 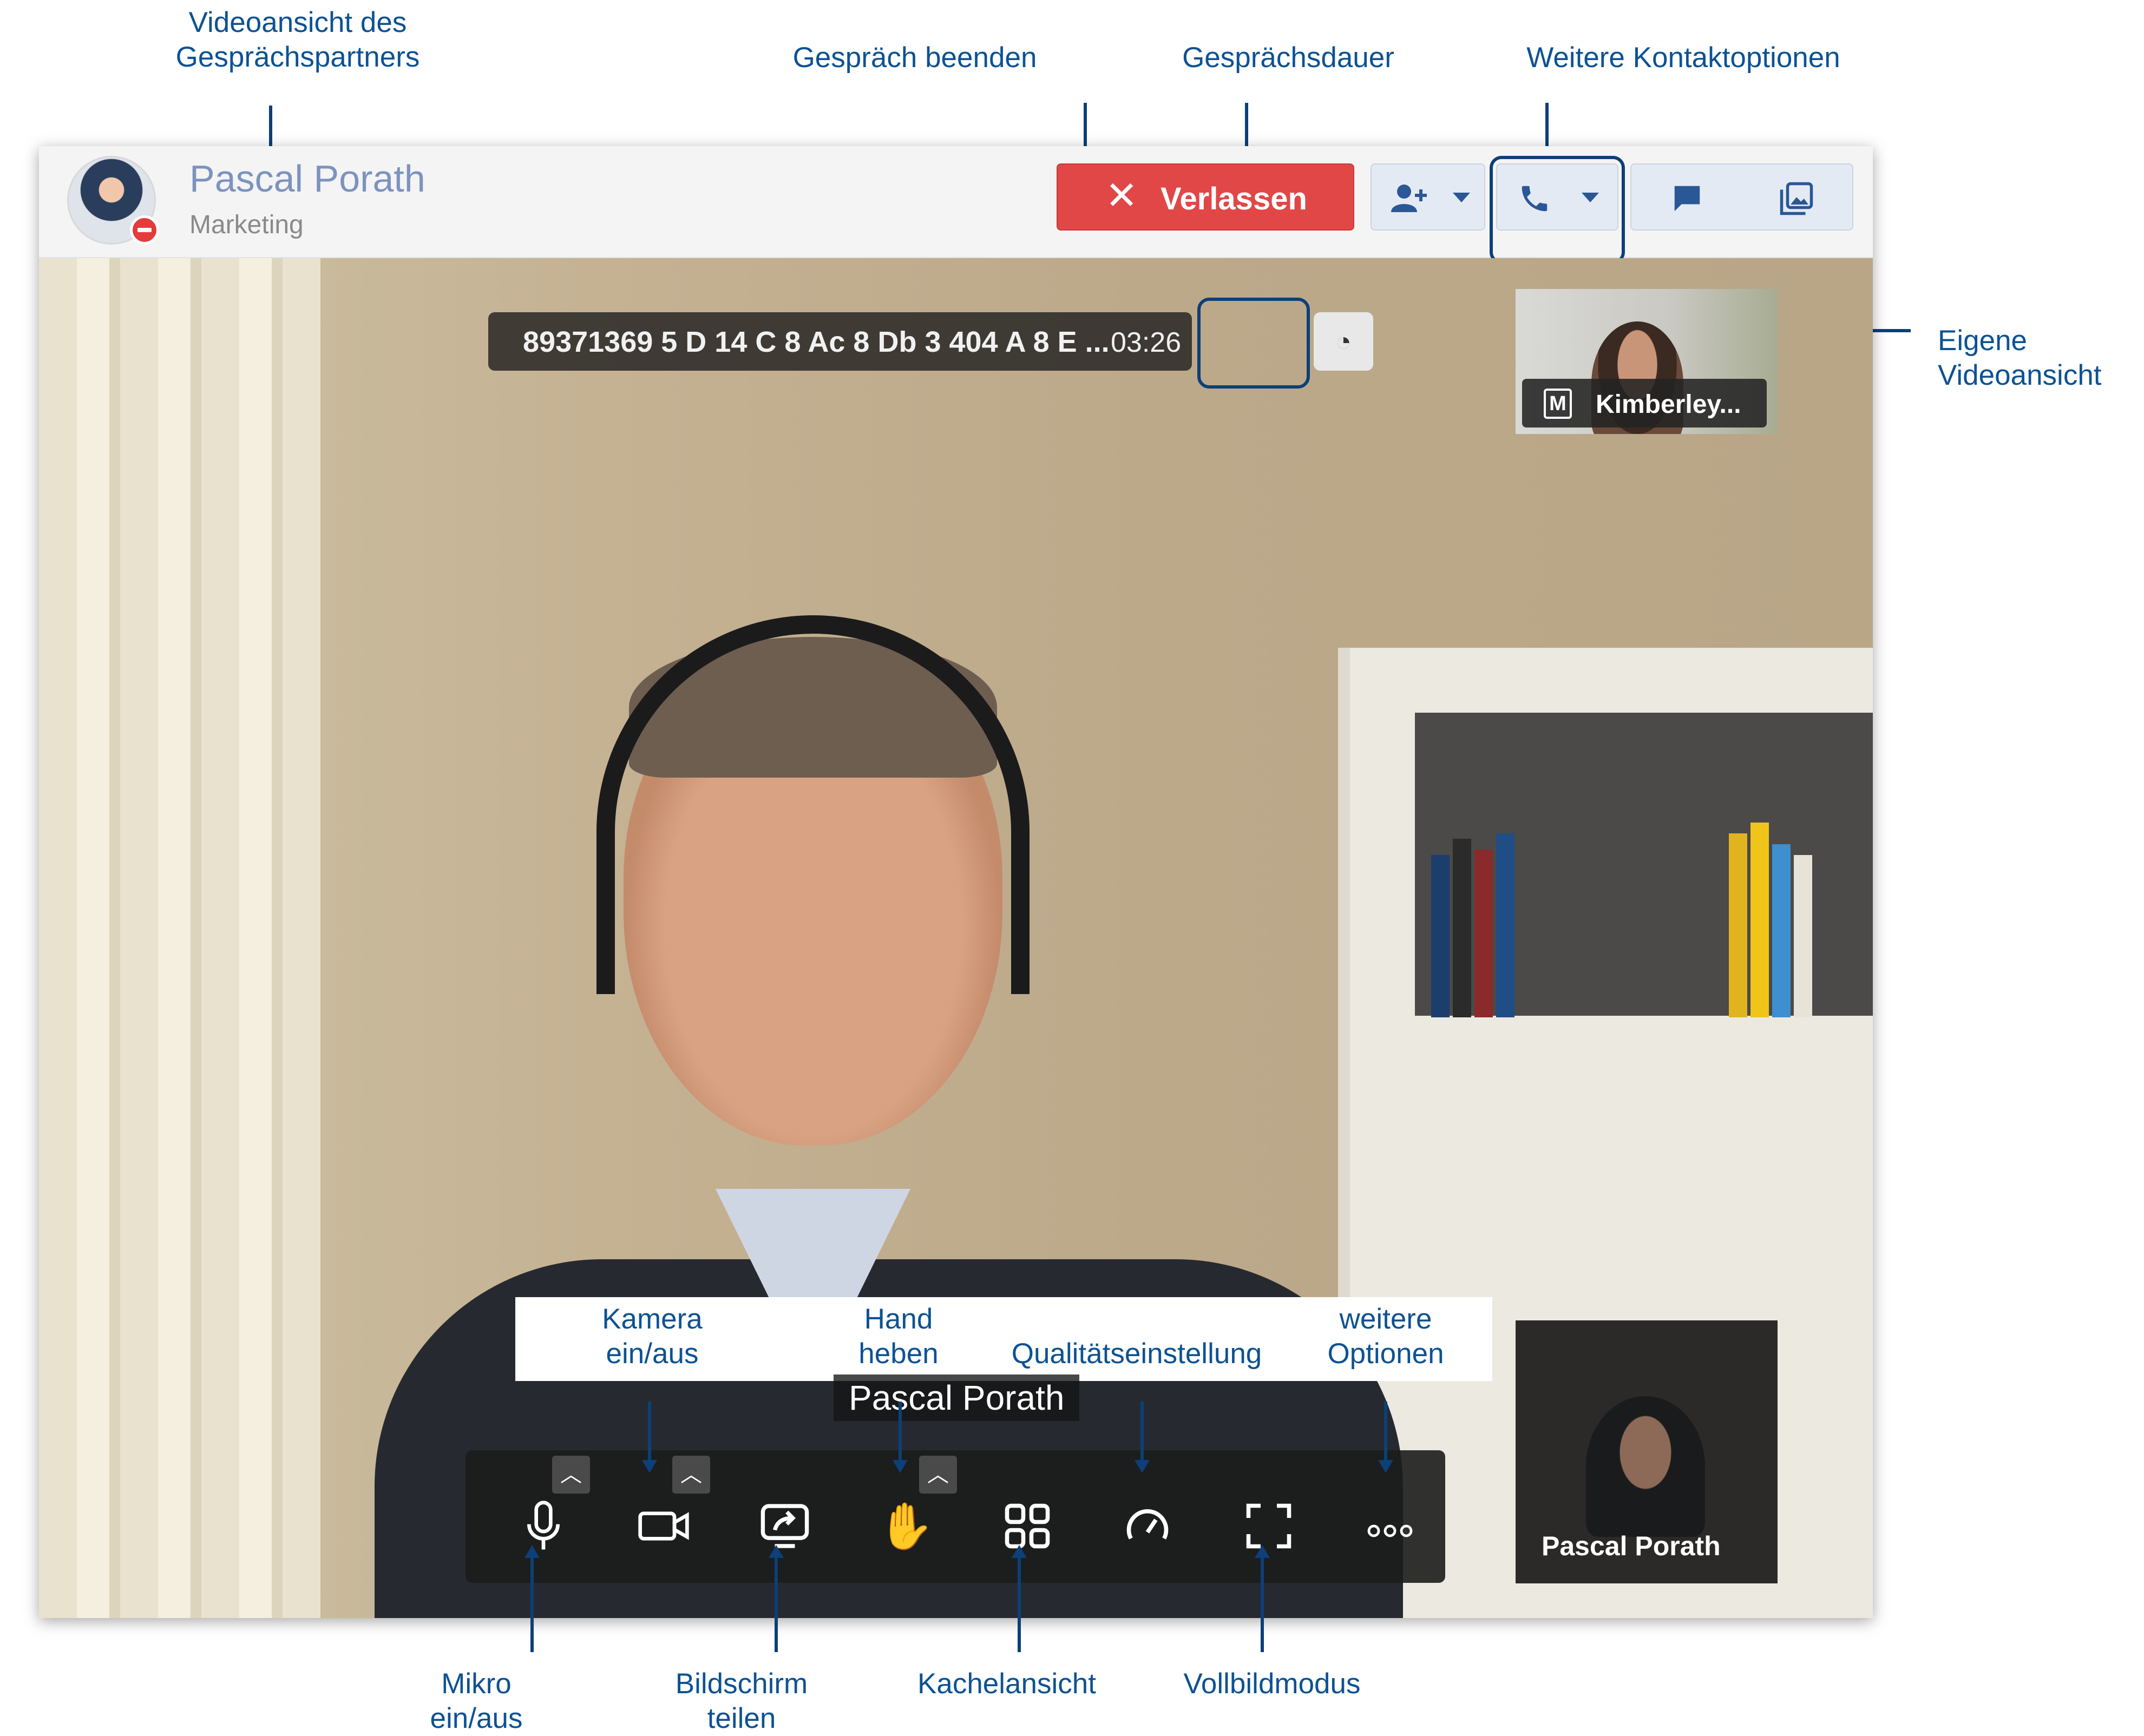 I want to click on thumbnail-person, so click(x=1645, y=1467).